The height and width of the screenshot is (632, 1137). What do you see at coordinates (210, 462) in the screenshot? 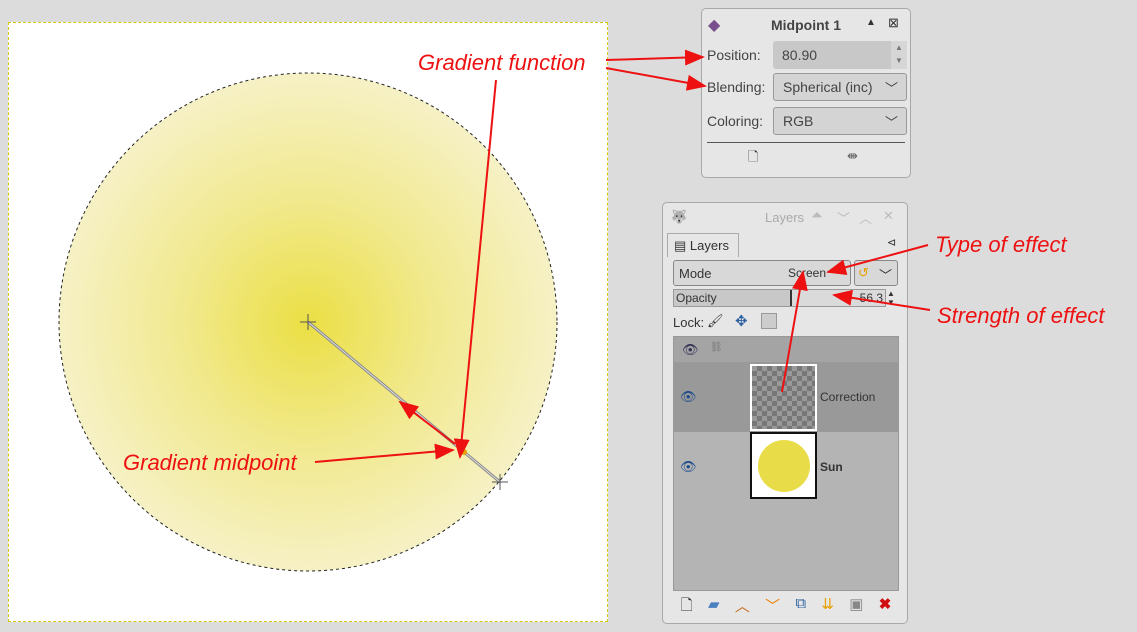
I see `annotation-gradient-midpoint: Gradient midpoint` at bounding box center [210, 462].